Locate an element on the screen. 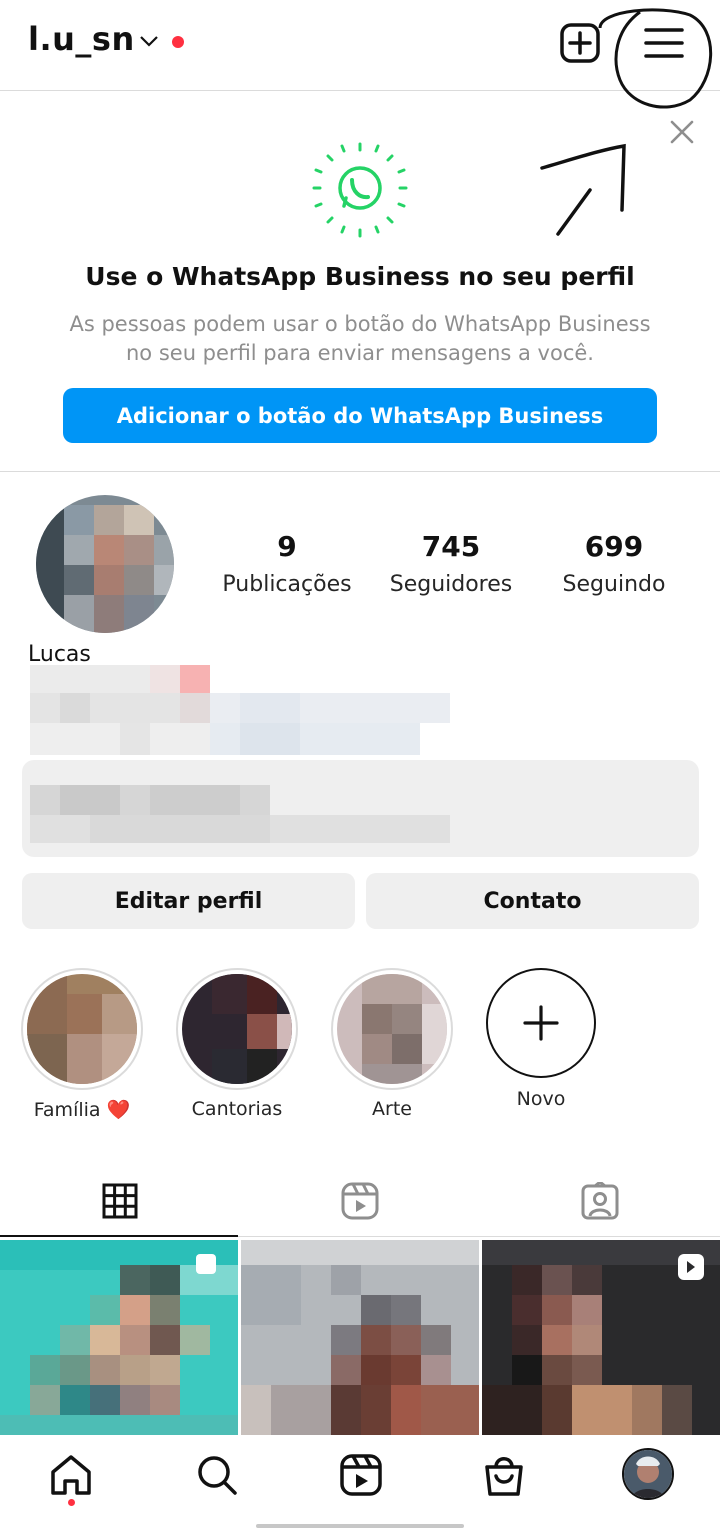 This screenshot has width=720, height=1529. highlight-label: Cantorias is located at coordinates (237, 1109).